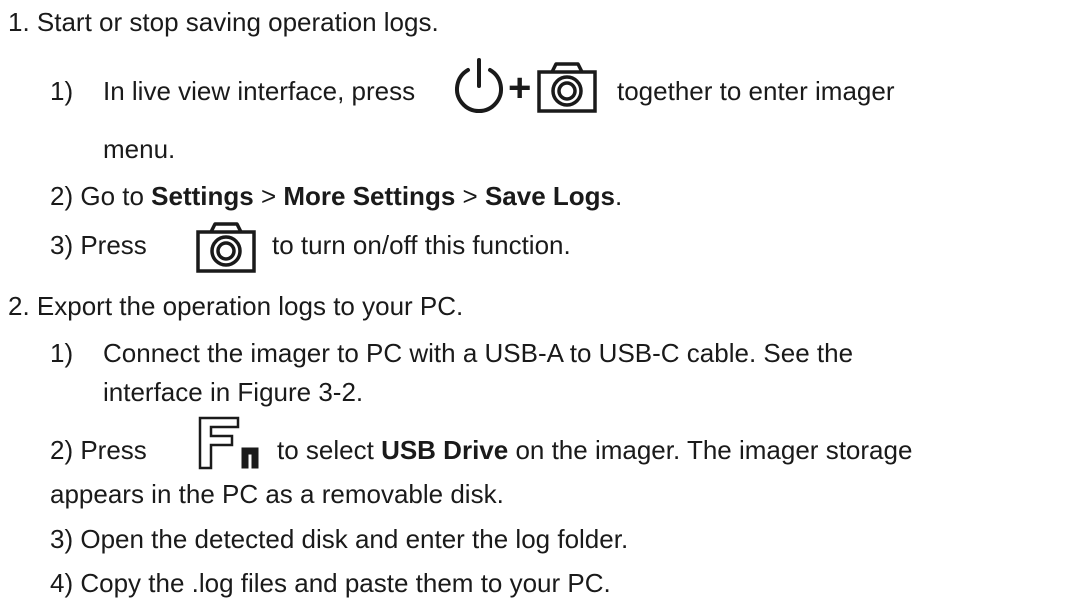  Describe the element at coordinates (619, 196) in the screenshot. I see `step1-sub2-end: .` at that location.